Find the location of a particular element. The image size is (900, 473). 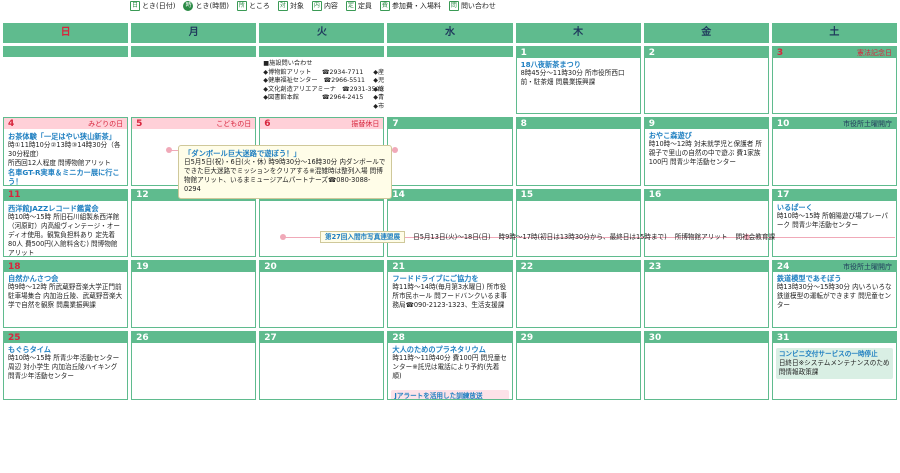

calendar-cell-d27: 27 is located at coordinates (322, 365).